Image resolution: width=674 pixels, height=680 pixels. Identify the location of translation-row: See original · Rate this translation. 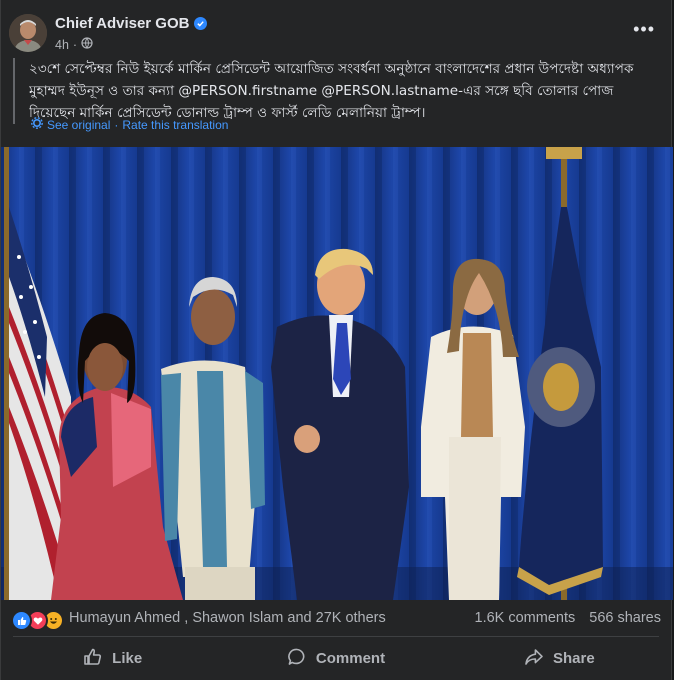
(129, 124).